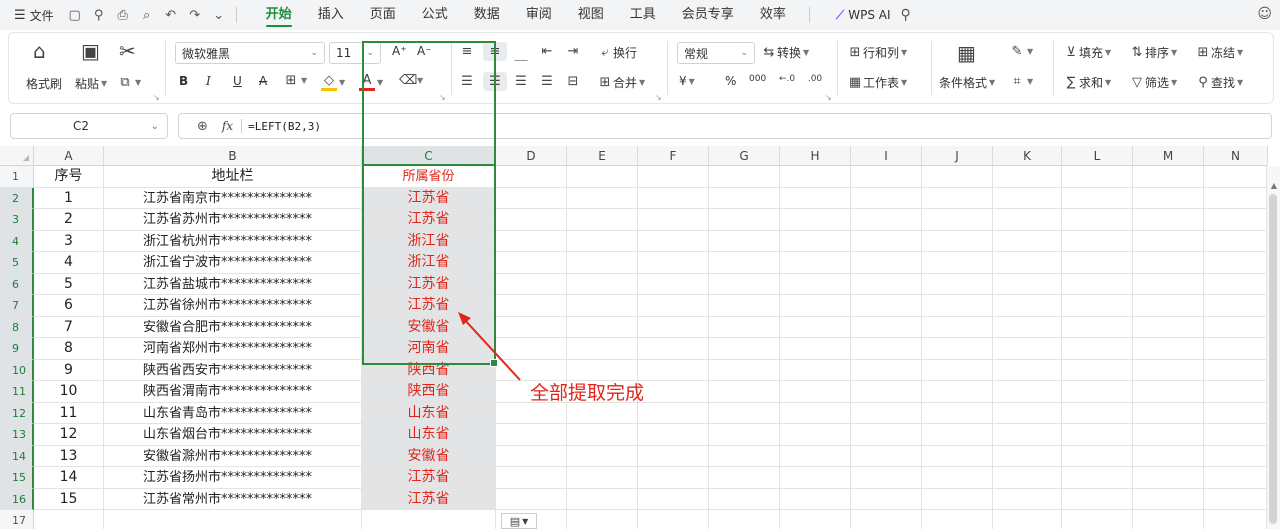 The width and height of the screenshot is (1280, 529). Describe the element at coordinates (263, 81) in the screenshot. I see `strikethrough-button: A` at that location.